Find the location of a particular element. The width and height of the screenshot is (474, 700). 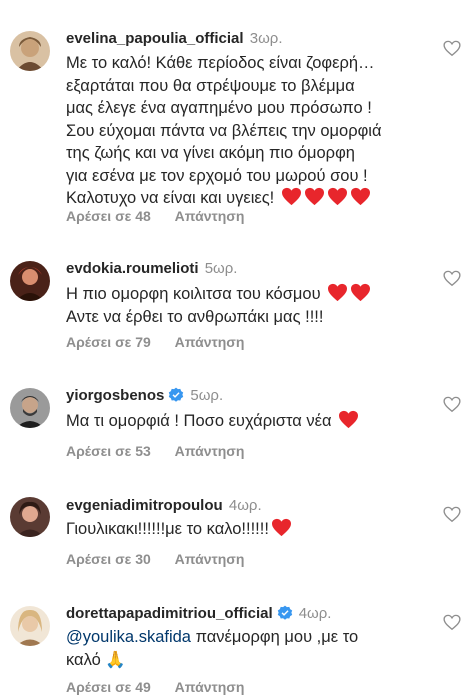

username: yiorgosbenos is located at coordinates (115, 395).